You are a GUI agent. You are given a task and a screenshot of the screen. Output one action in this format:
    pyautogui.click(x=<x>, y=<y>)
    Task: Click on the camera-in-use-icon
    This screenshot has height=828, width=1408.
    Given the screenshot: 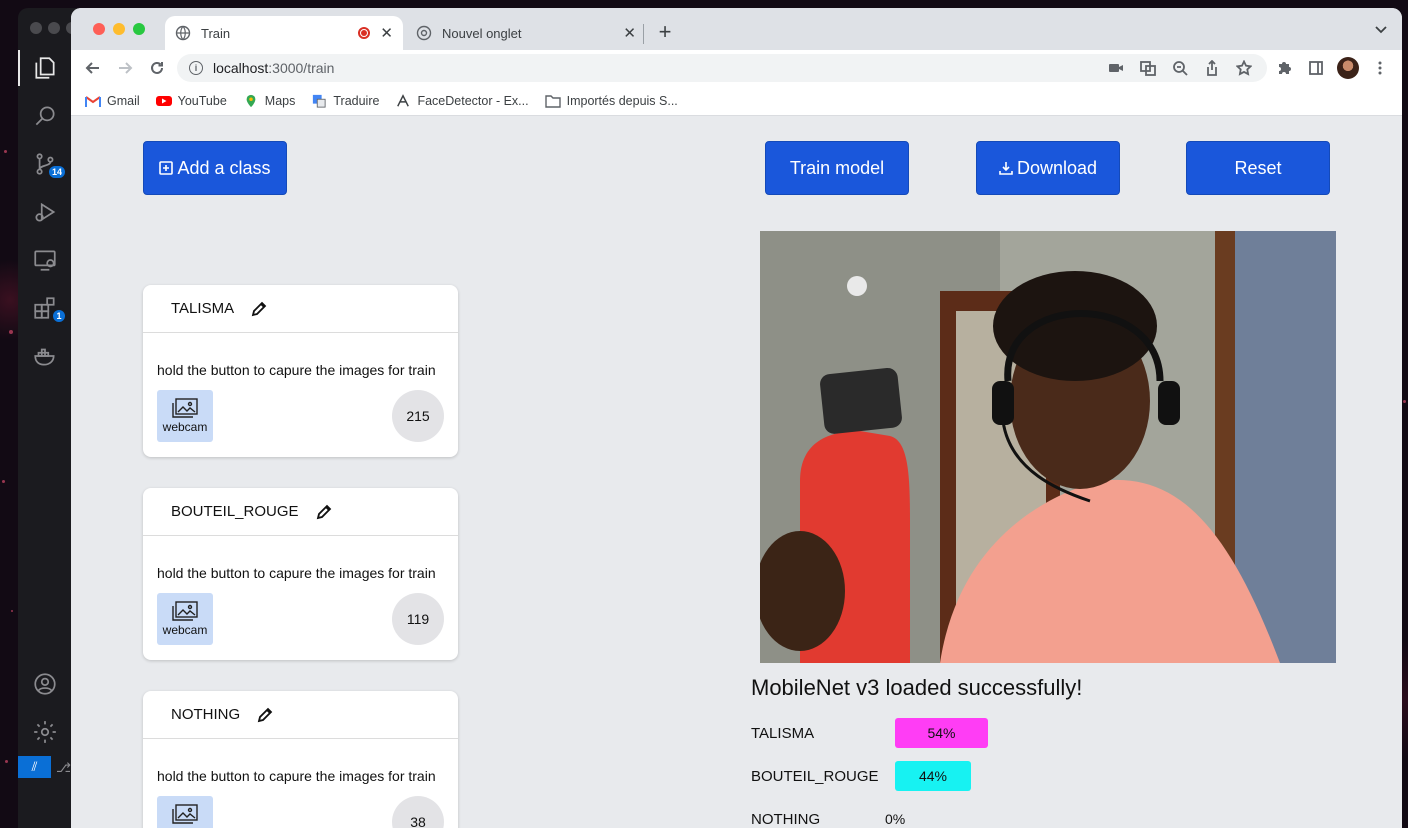 What is the action you would take?
    pyautogui.click(x=1116, y=68)
    